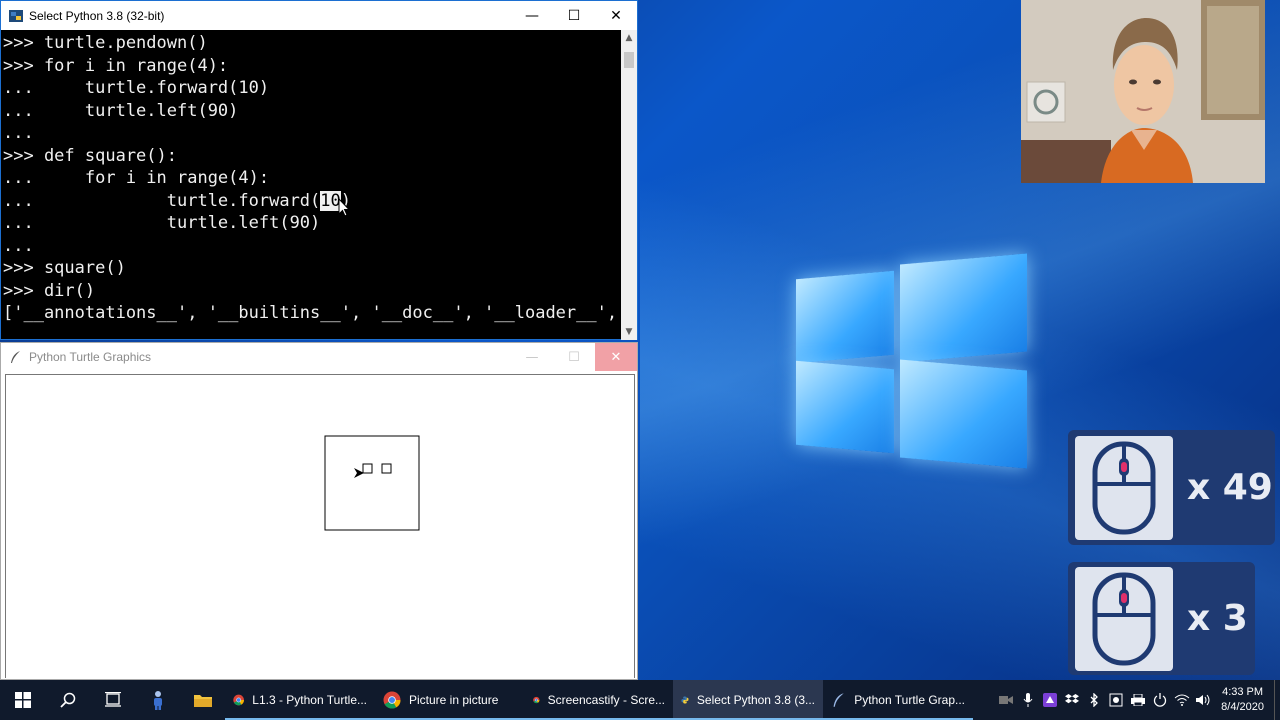 This screenshot has width=1280, height=720. Describe the element at coordinates (49, 290) in the screenshot. I see `console-line: >>> dir()` at that location.